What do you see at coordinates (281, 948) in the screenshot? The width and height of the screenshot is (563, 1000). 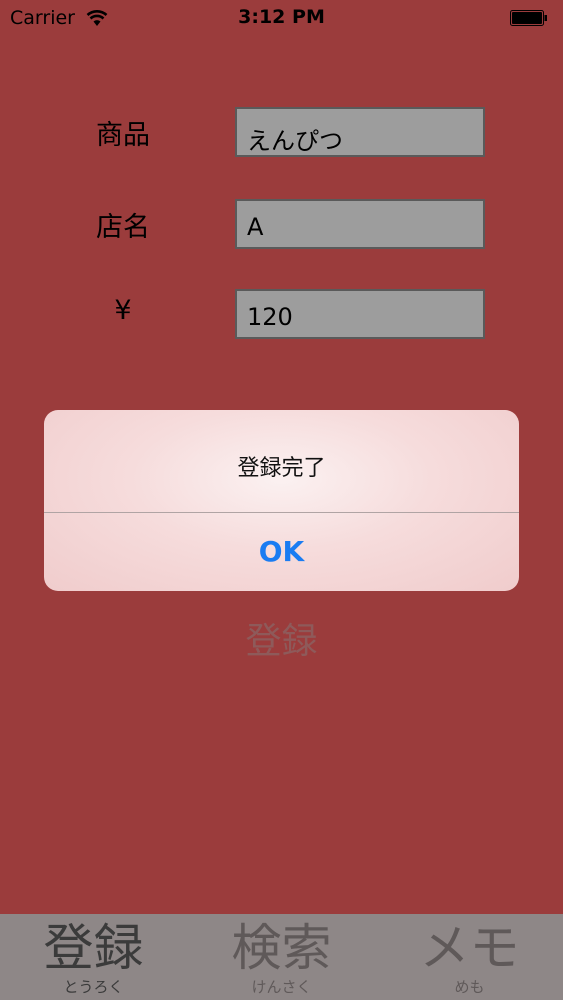 I see `tab-search-label: 検索` at bounding box center [281, 948].